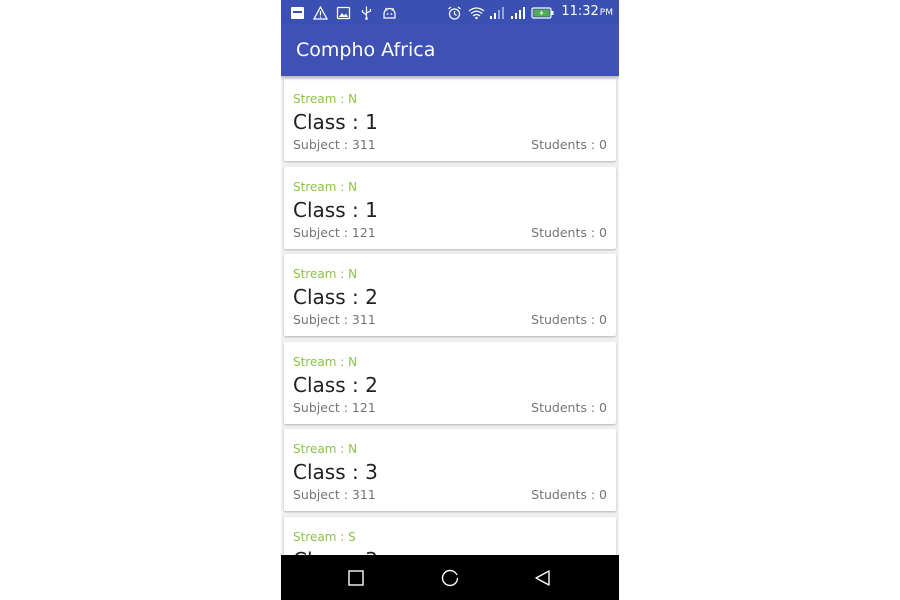 Image resolution: width=900 pixels, height=600 pixels. I want to click on usb-icon, so click(366, 12).